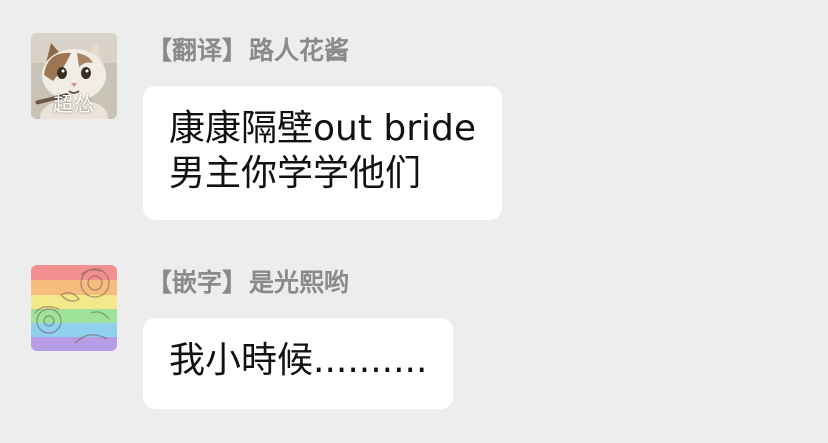 The image size is (828, 443). I want to click on message-bubble: 康康隔壁out bride 男主你学学他们, so click(323, 153).